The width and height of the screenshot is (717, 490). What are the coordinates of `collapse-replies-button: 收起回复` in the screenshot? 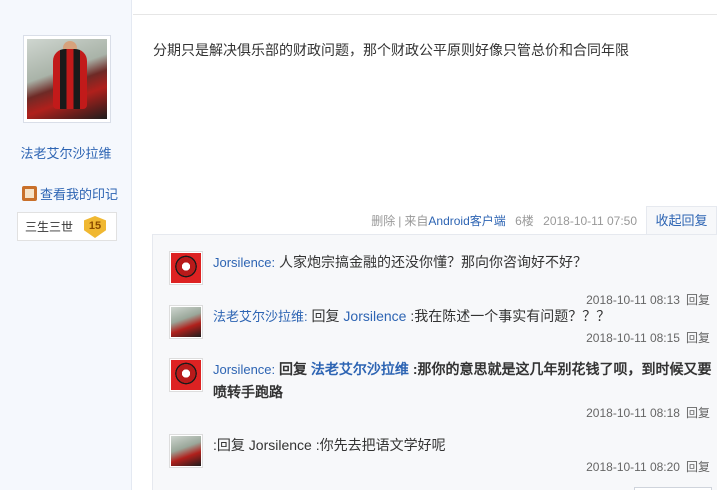 It's located at (681, 220).